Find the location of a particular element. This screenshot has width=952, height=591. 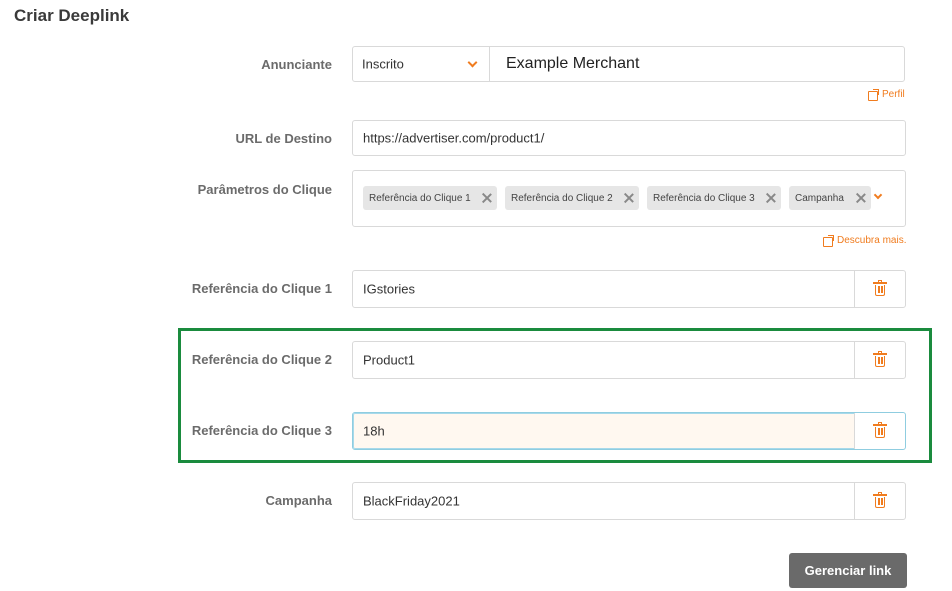

field-label: Referência do Clique 3 is located at coordinates (261, 430).